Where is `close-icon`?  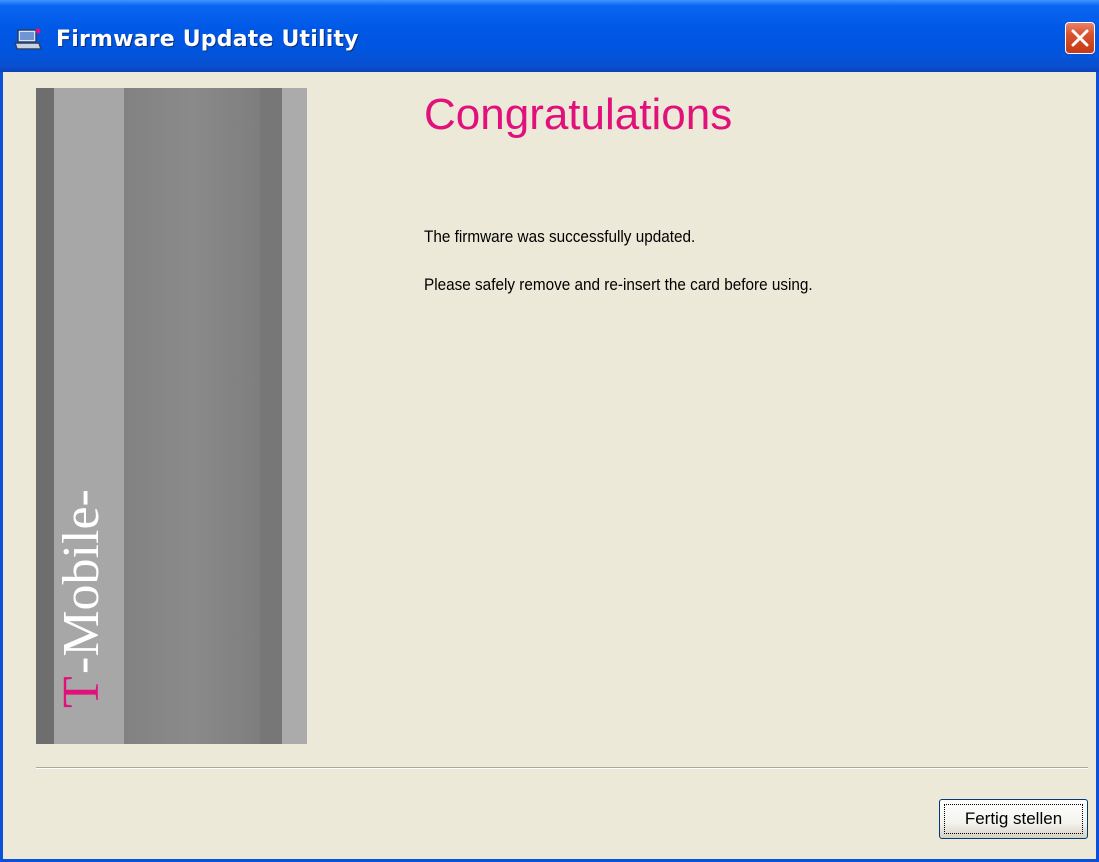 close-icon is located at coordinates (1080, 38).